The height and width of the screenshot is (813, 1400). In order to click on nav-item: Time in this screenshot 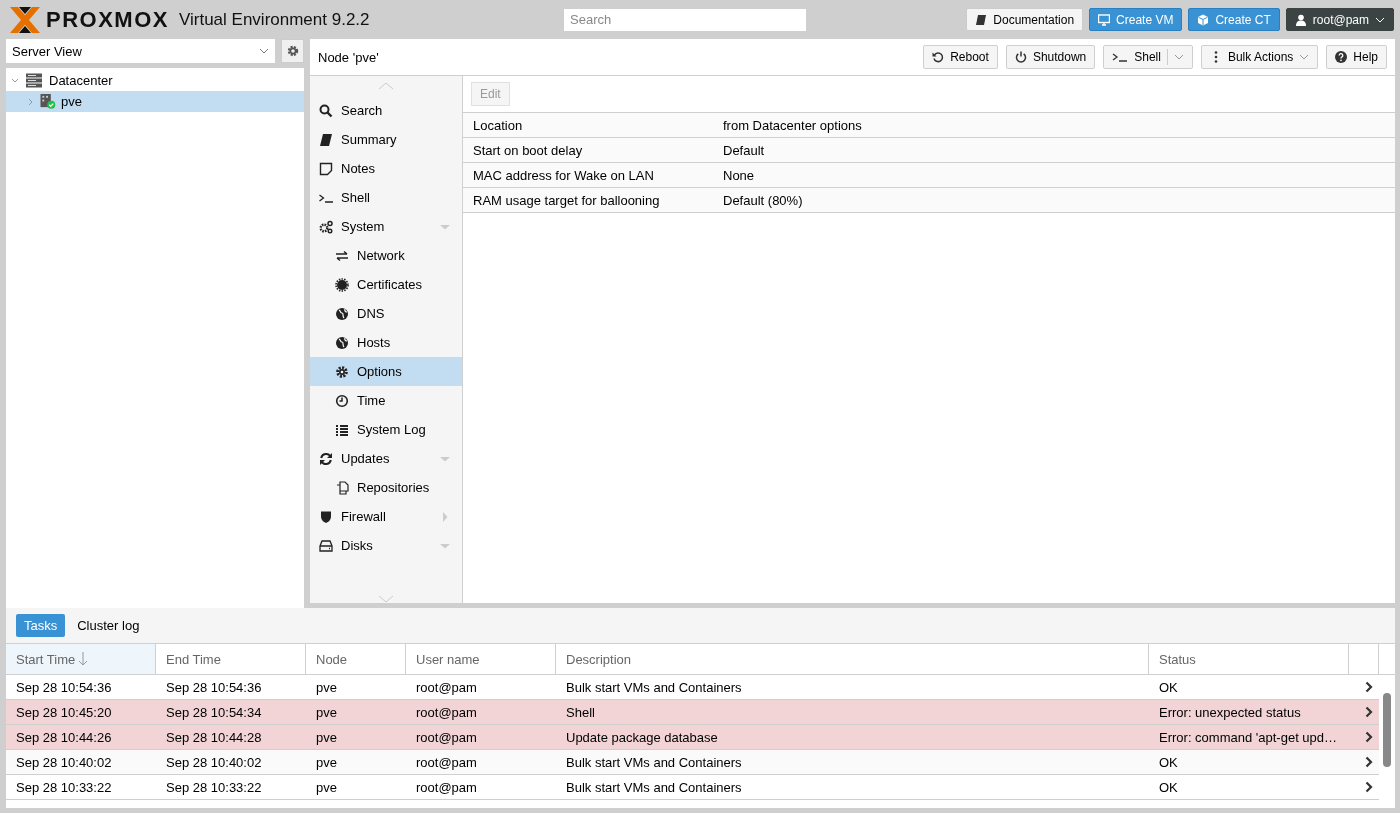, I will do `click(386, 400)`.